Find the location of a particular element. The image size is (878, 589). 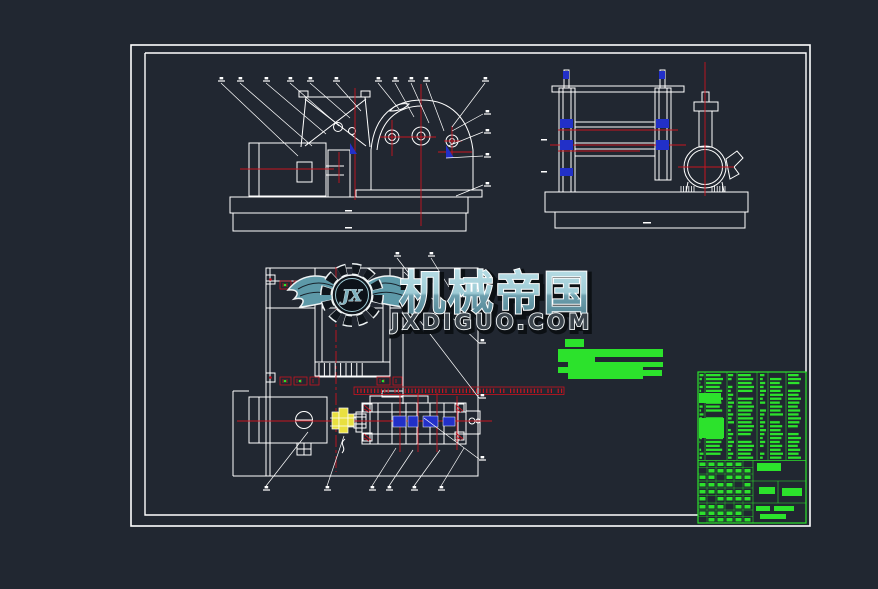

watermark: JX 机械帝国 机械帝国 JXDIGUO.COM JXDIGUO.COM is located at coordinates (440, 301).